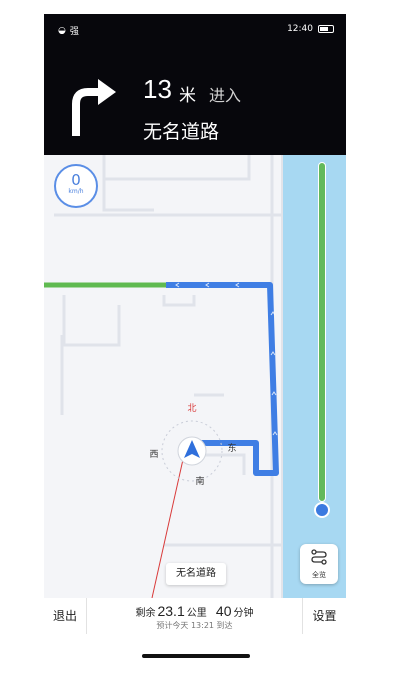 This screenshot has width=400, height=685. Describe the element at coordinates (194, 625) in the screenshot. I see `eta-text: 预计今天 13:21 到达` at that location.